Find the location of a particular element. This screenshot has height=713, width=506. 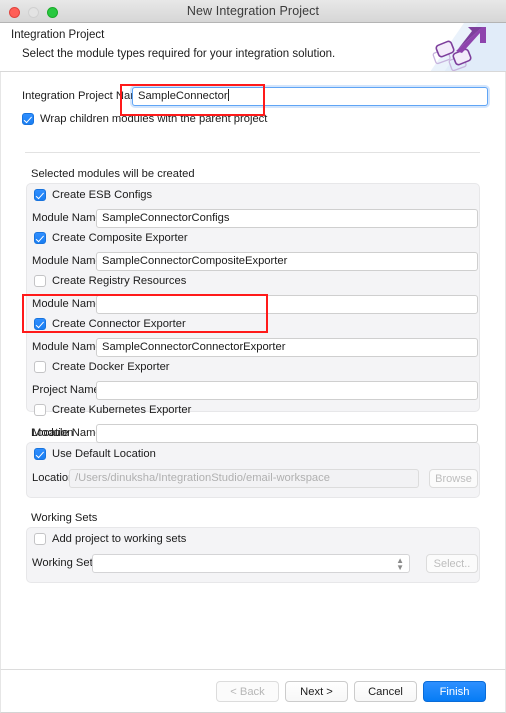

modules-section-label: Selected modules will be created is located at coordinates (113, 174).